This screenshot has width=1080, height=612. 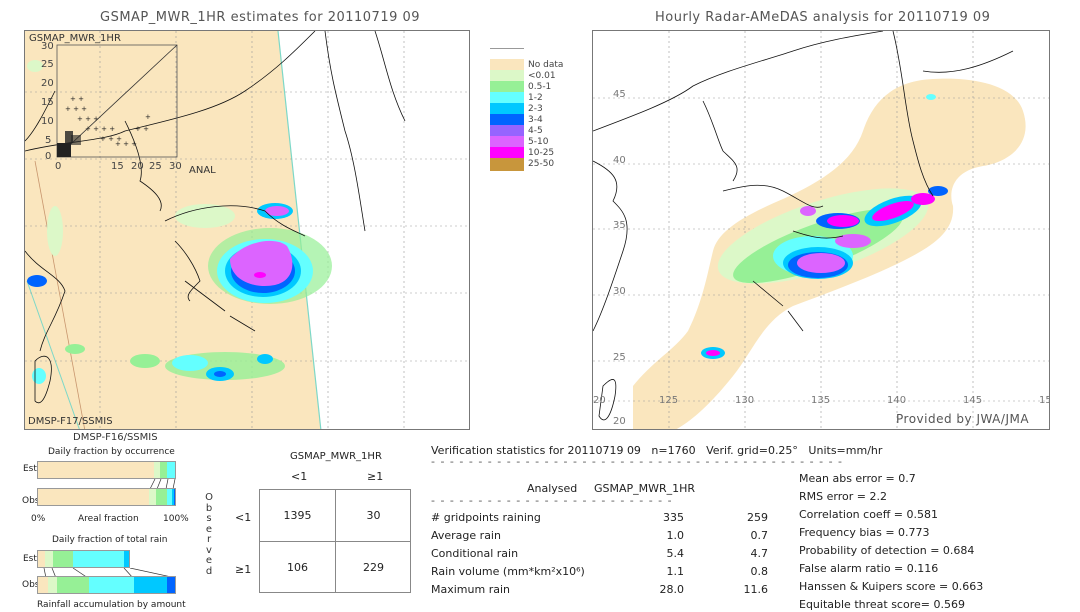 What do you see at coordinates (209, 497) in the screenshot?
I see `observed-letter: O` at bounding box center [209, 497].